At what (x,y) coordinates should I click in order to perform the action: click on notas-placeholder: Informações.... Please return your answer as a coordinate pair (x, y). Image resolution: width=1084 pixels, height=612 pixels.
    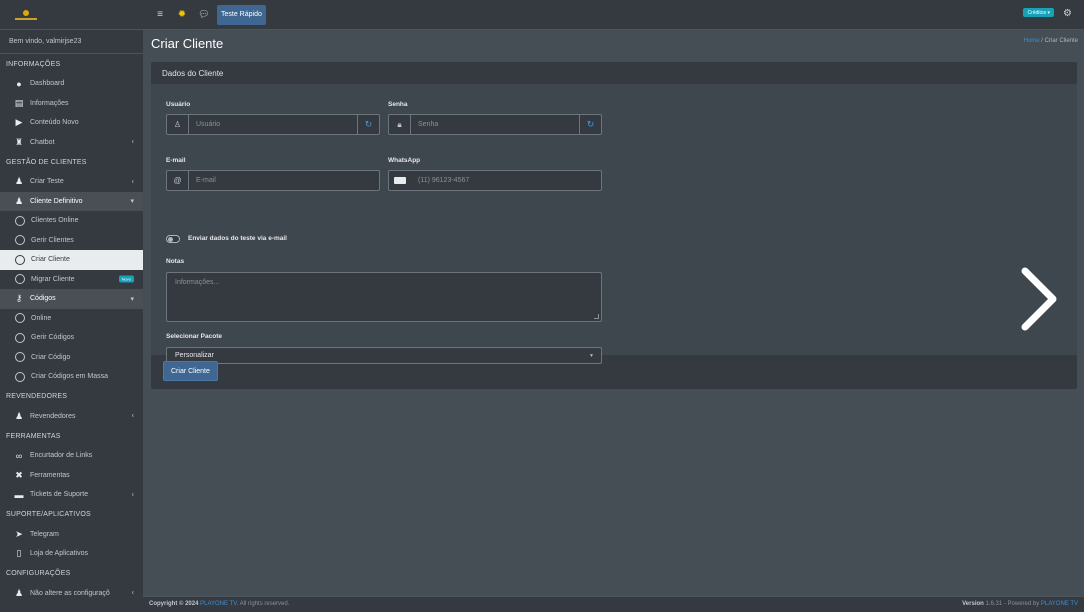
    Looking at the image, I should click on (197, 282).